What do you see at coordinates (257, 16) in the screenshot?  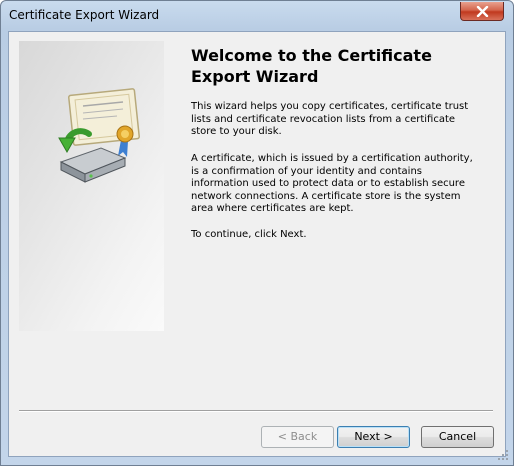 I see `title-bar: Certificate Export Wizard` at bounding box center [257, 16].